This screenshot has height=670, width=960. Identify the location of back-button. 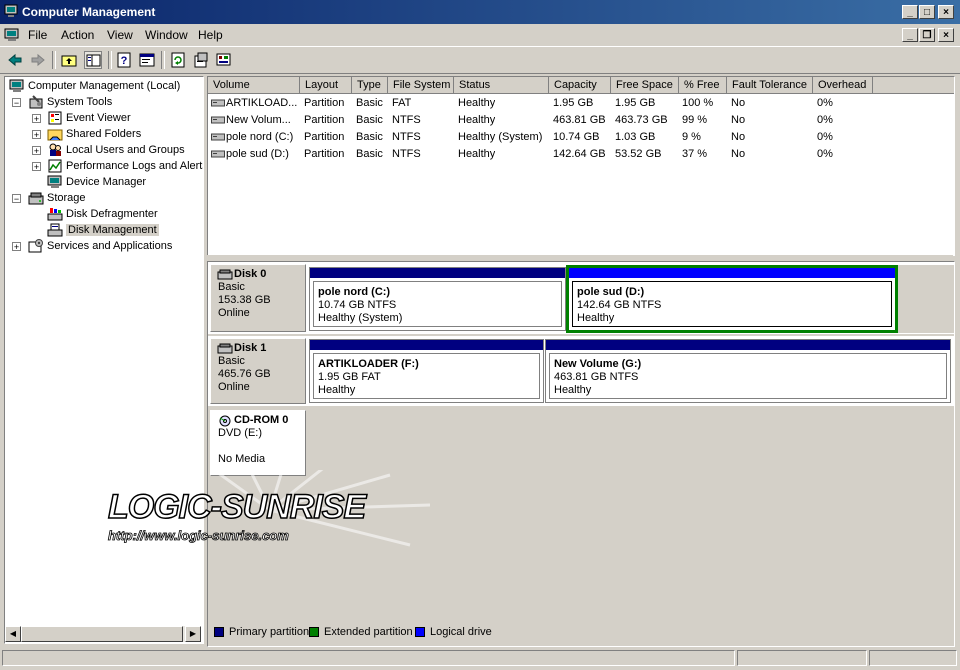
(15, 60).